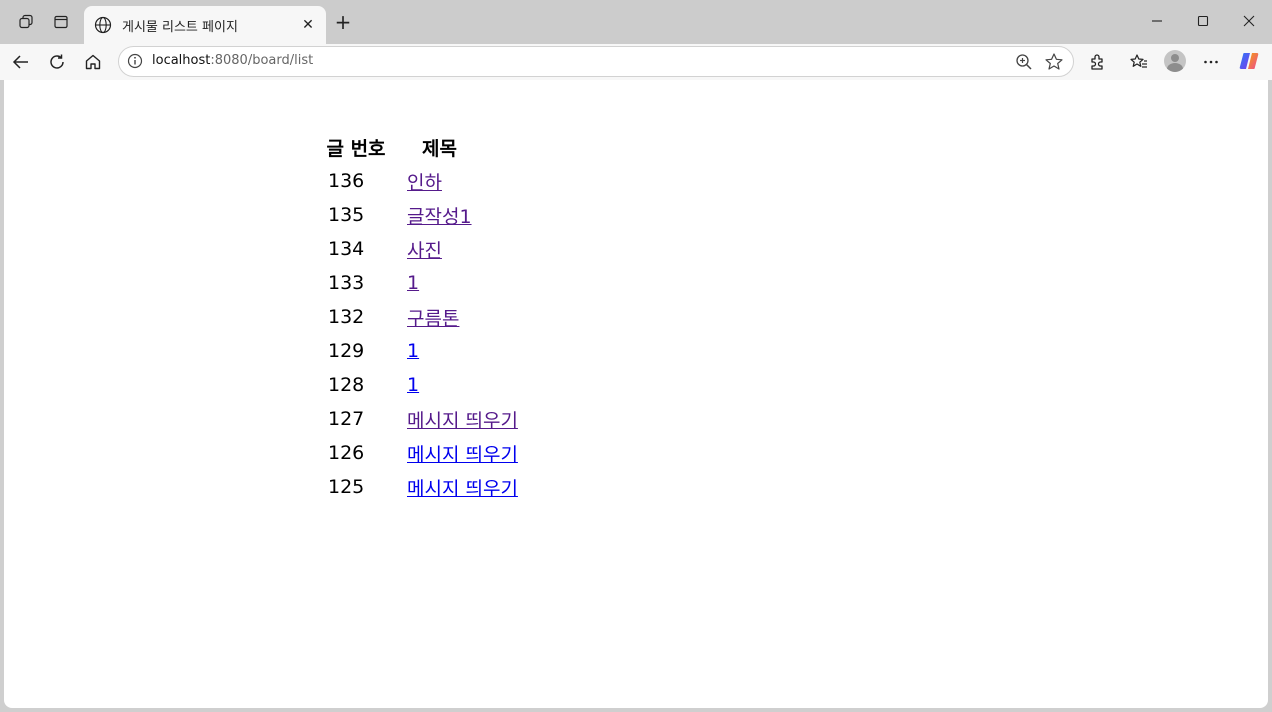 Image resolution: width=1272 pixels, height=712 pixels. I want to click on new-tab-button: +, so click(343, 22).